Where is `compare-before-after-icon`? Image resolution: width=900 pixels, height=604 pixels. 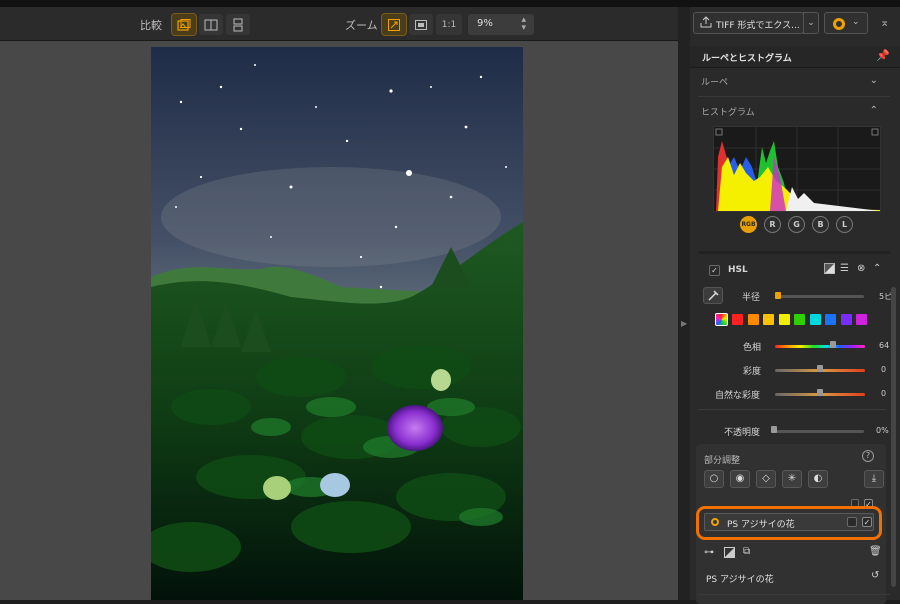 compare-before-after-icon is located at coordinates (829, 270).